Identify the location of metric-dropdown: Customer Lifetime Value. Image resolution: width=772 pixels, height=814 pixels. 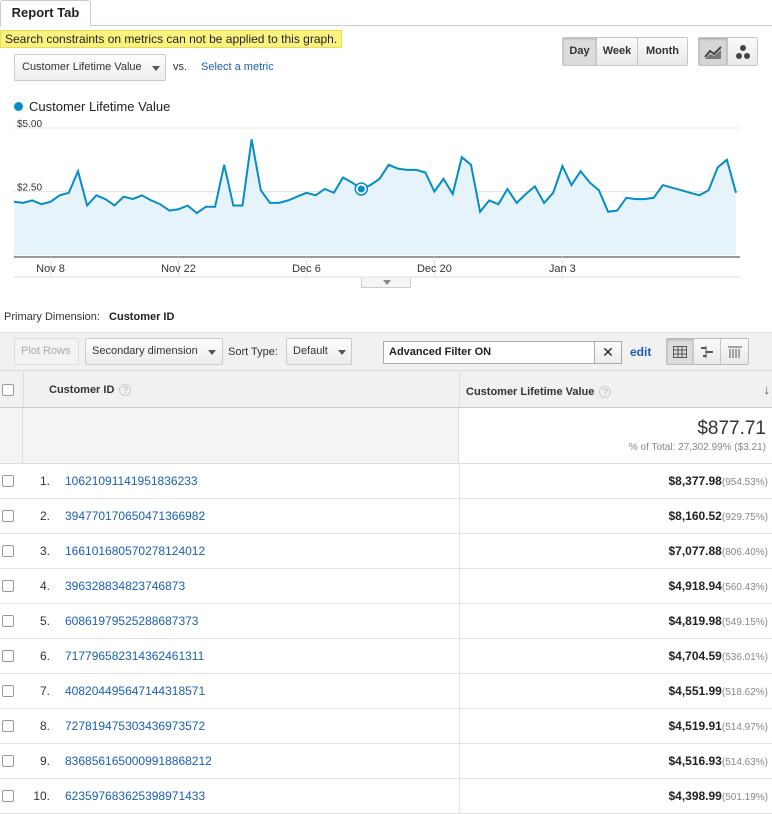
(90, 67).